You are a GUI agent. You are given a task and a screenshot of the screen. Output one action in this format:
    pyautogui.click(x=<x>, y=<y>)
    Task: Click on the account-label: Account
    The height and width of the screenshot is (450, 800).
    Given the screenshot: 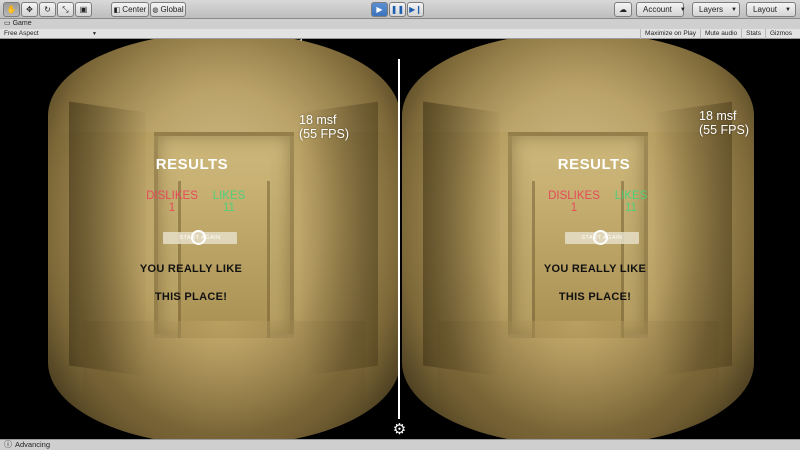 What is the action you would take?
    pyautogui.click(x=657, y=9)
    